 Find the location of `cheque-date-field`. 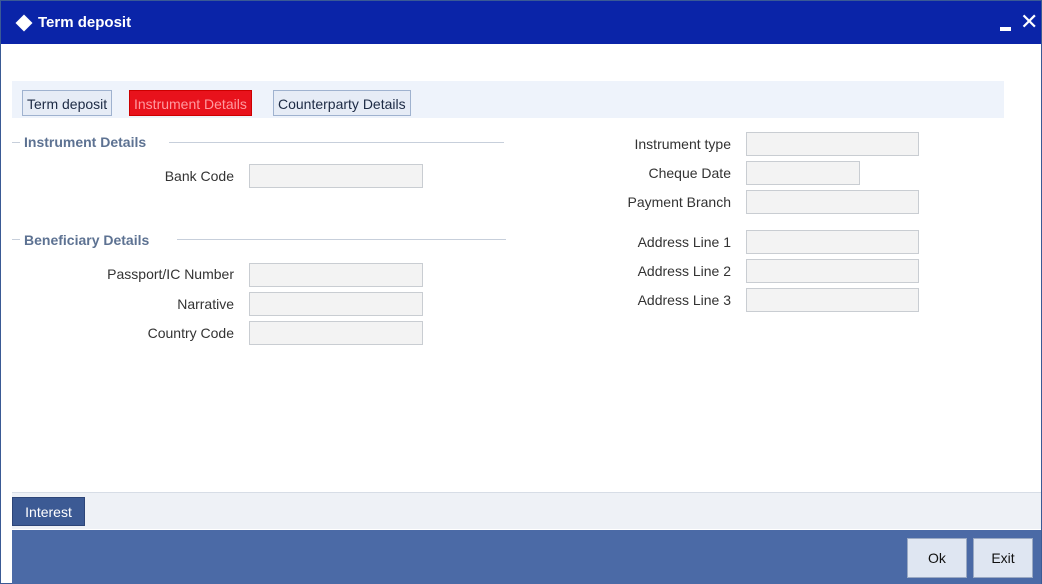

cheque-date-field is located at coordinates (803, 173).